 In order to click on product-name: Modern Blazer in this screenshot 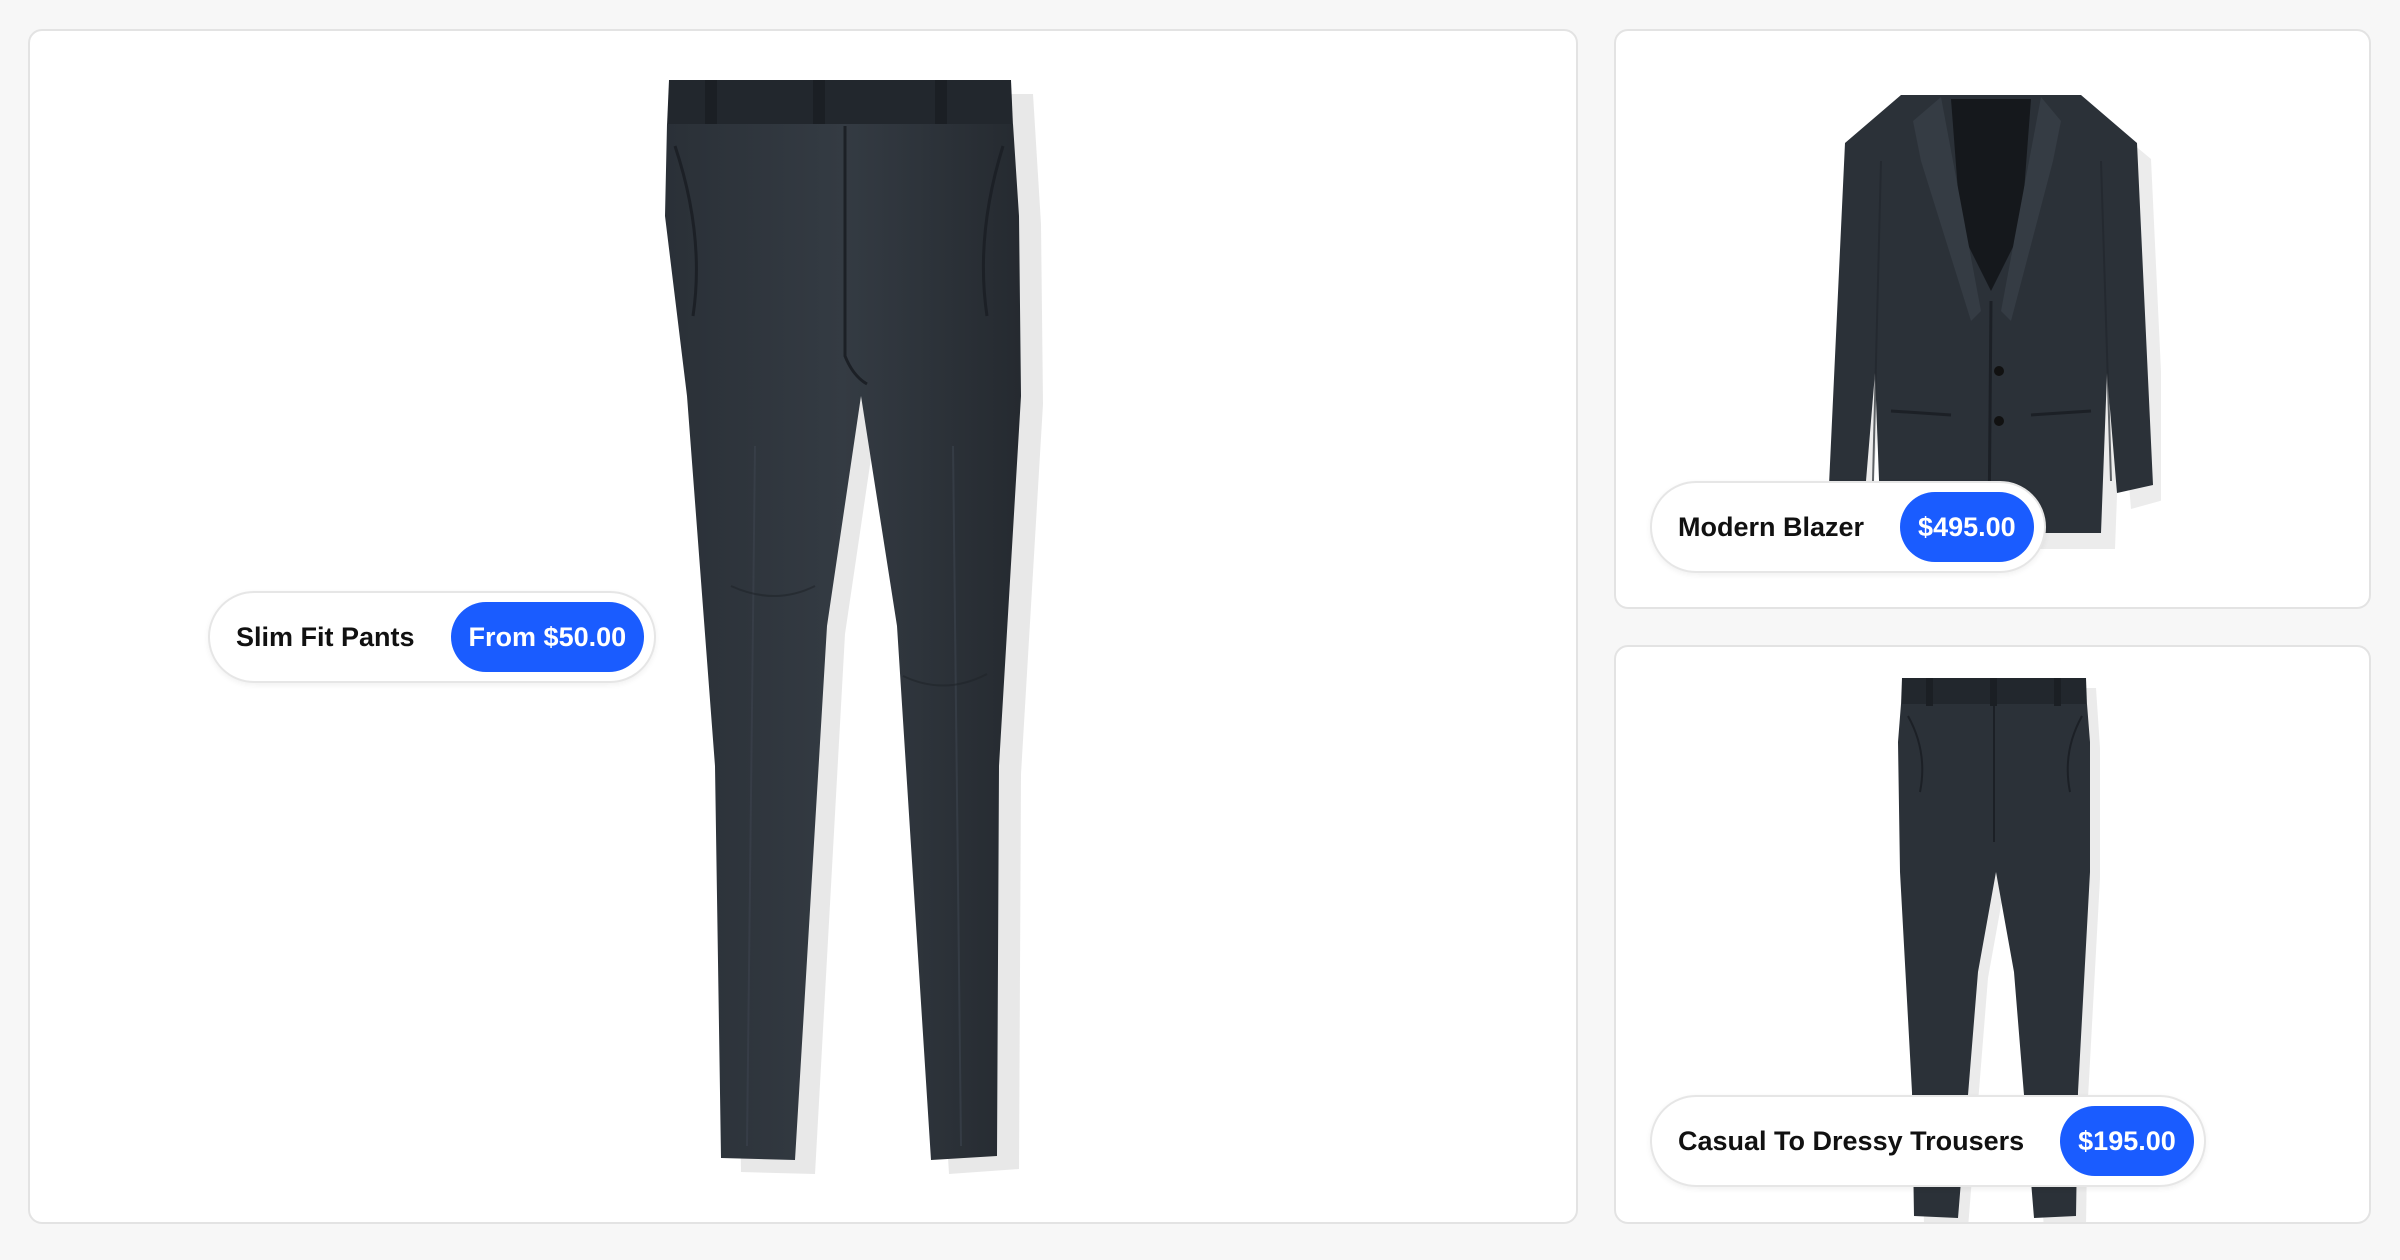, I will do `click(1771, 526)`.